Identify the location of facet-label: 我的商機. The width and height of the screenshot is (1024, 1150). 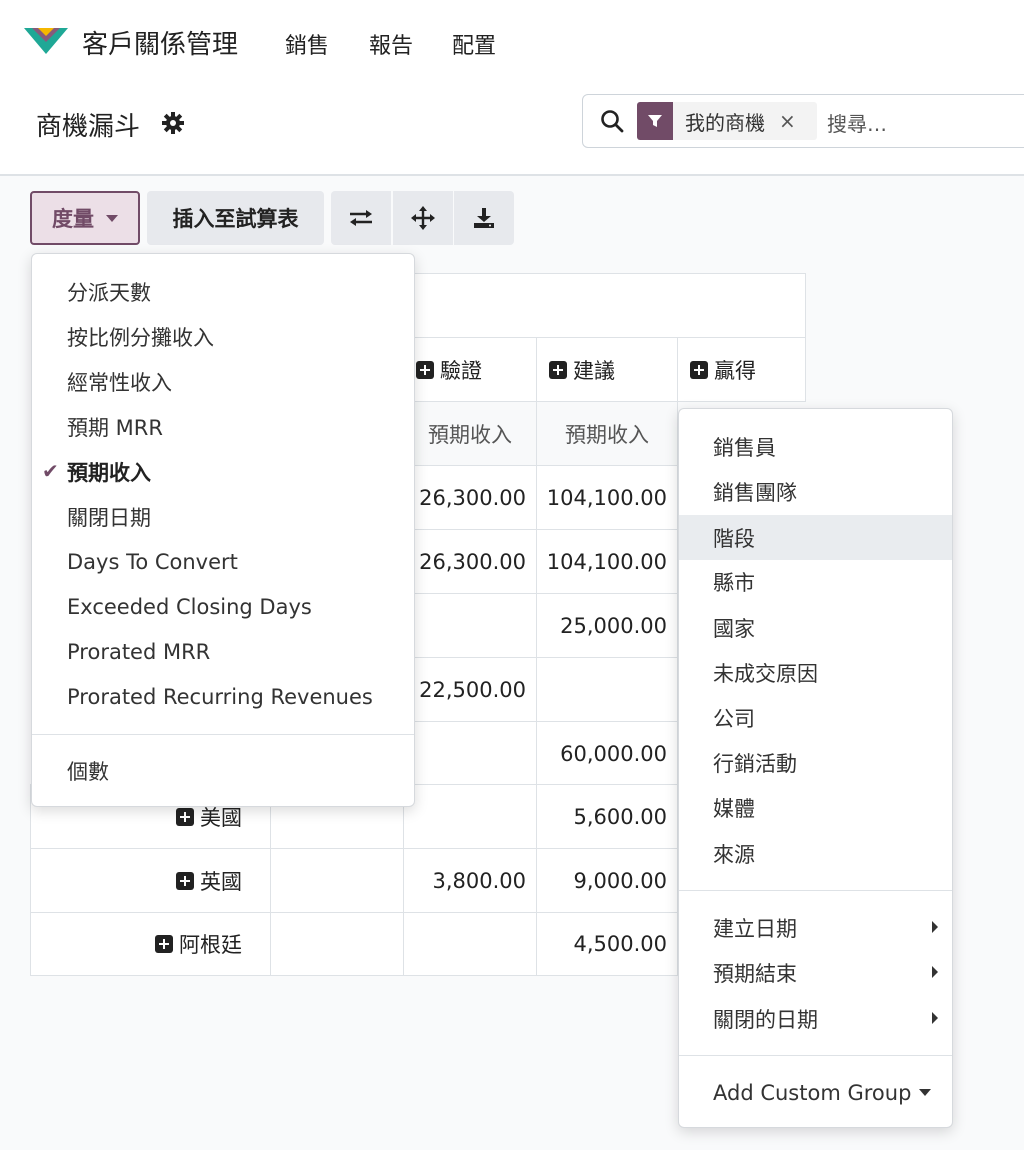
(725, 122).